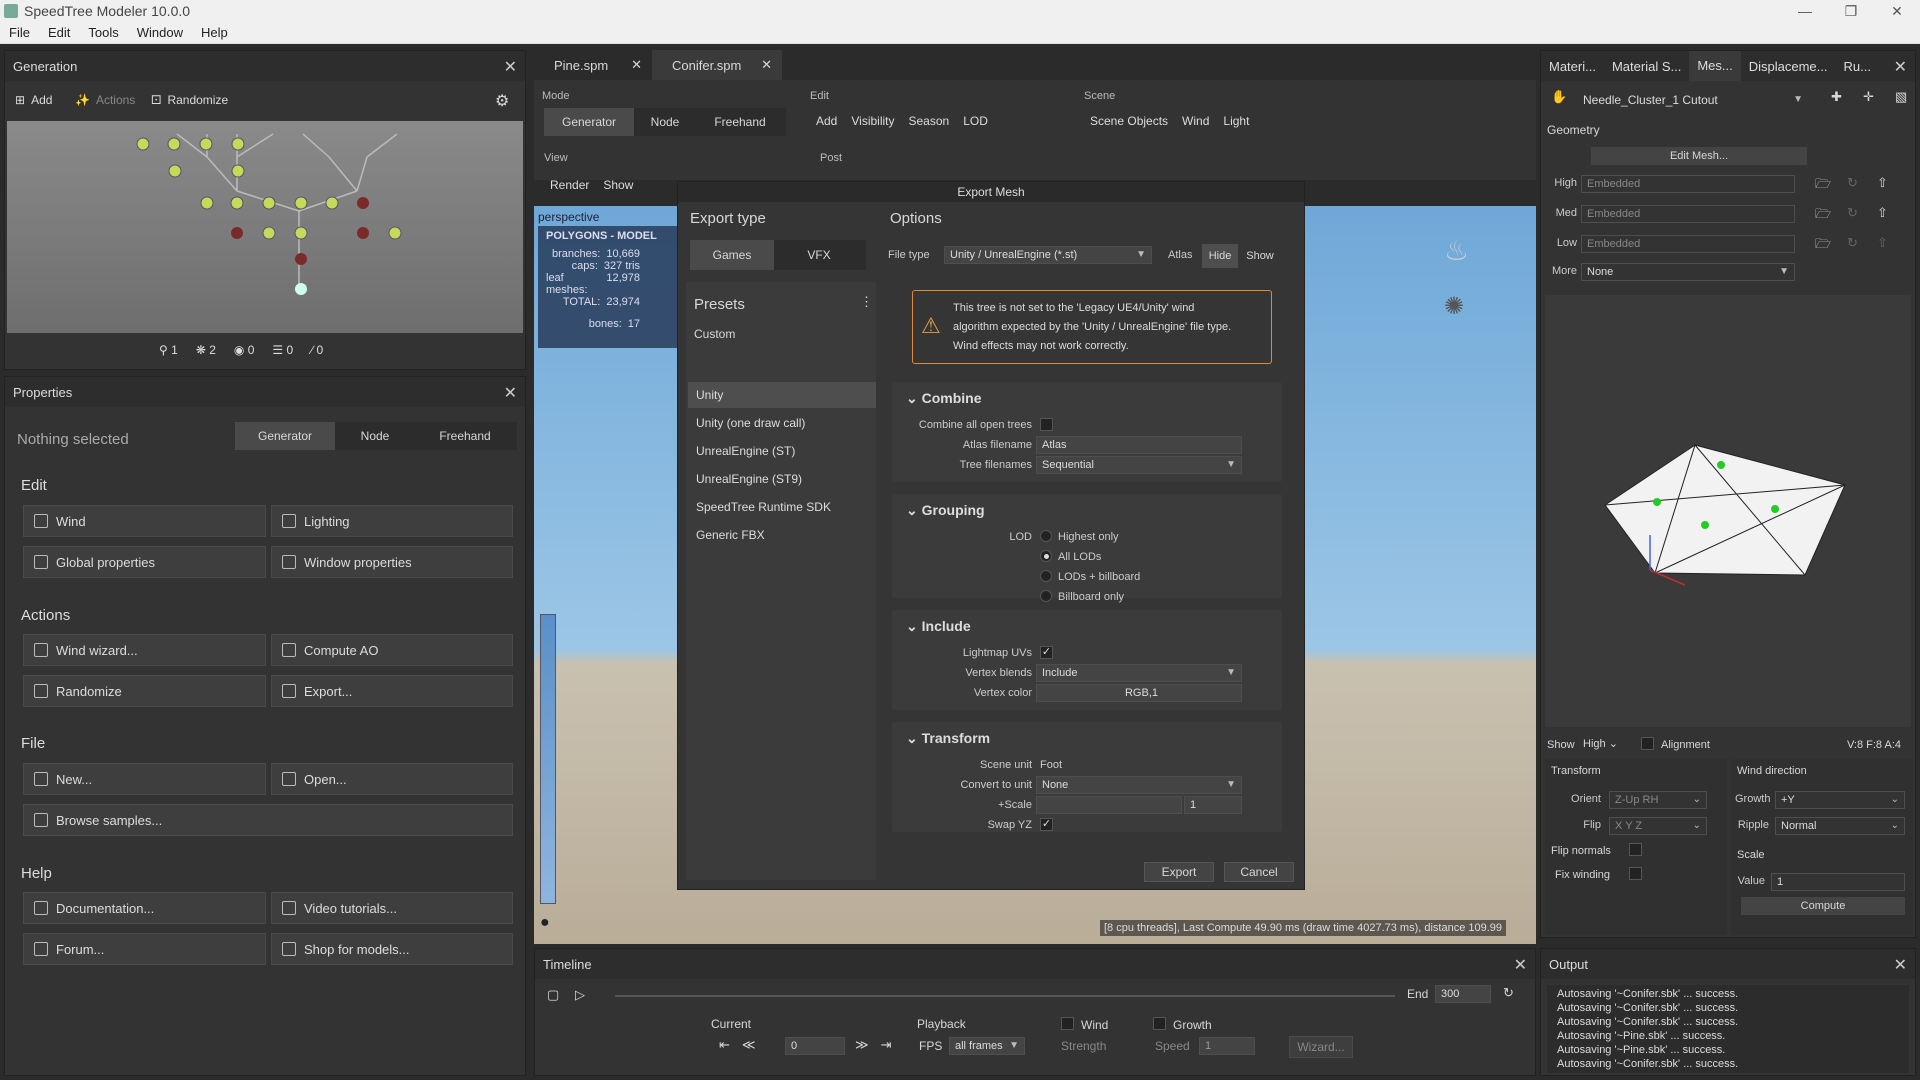 Image resolution: width=1920 pixels, height=1080 pixels. I want to click on transport-controls: ⇤≪, so click(743, 1045).